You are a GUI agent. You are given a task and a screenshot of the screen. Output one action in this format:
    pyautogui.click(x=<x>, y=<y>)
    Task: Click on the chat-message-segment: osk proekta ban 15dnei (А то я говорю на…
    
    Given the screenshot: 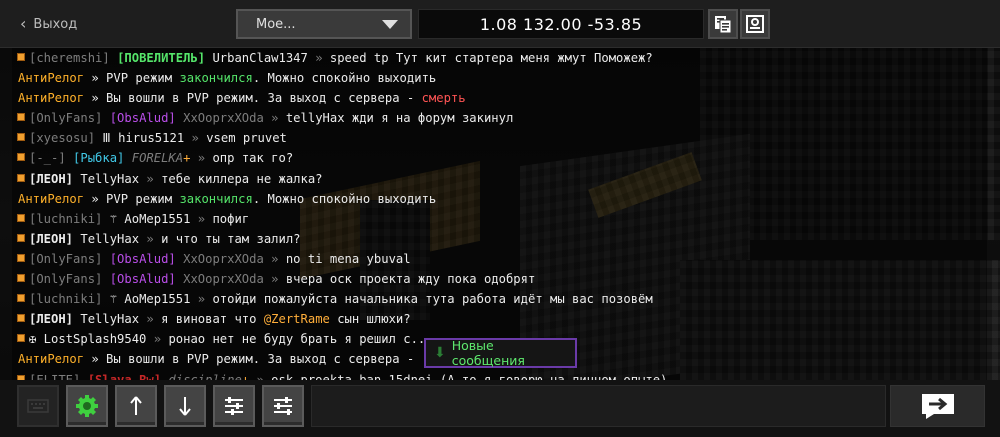 What is the action you would take?
    pyautogui.click(x=469, y=376)
    